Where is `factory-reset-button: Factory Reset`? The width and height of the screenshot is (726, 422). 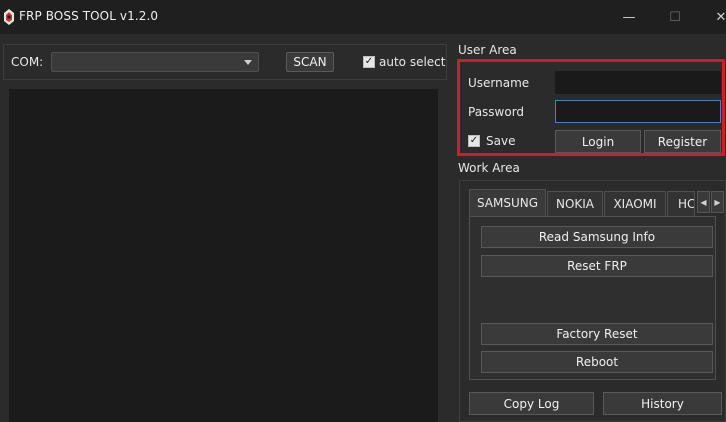 factory-reset-button: Factory Reset is located at coordinates (597, 334).